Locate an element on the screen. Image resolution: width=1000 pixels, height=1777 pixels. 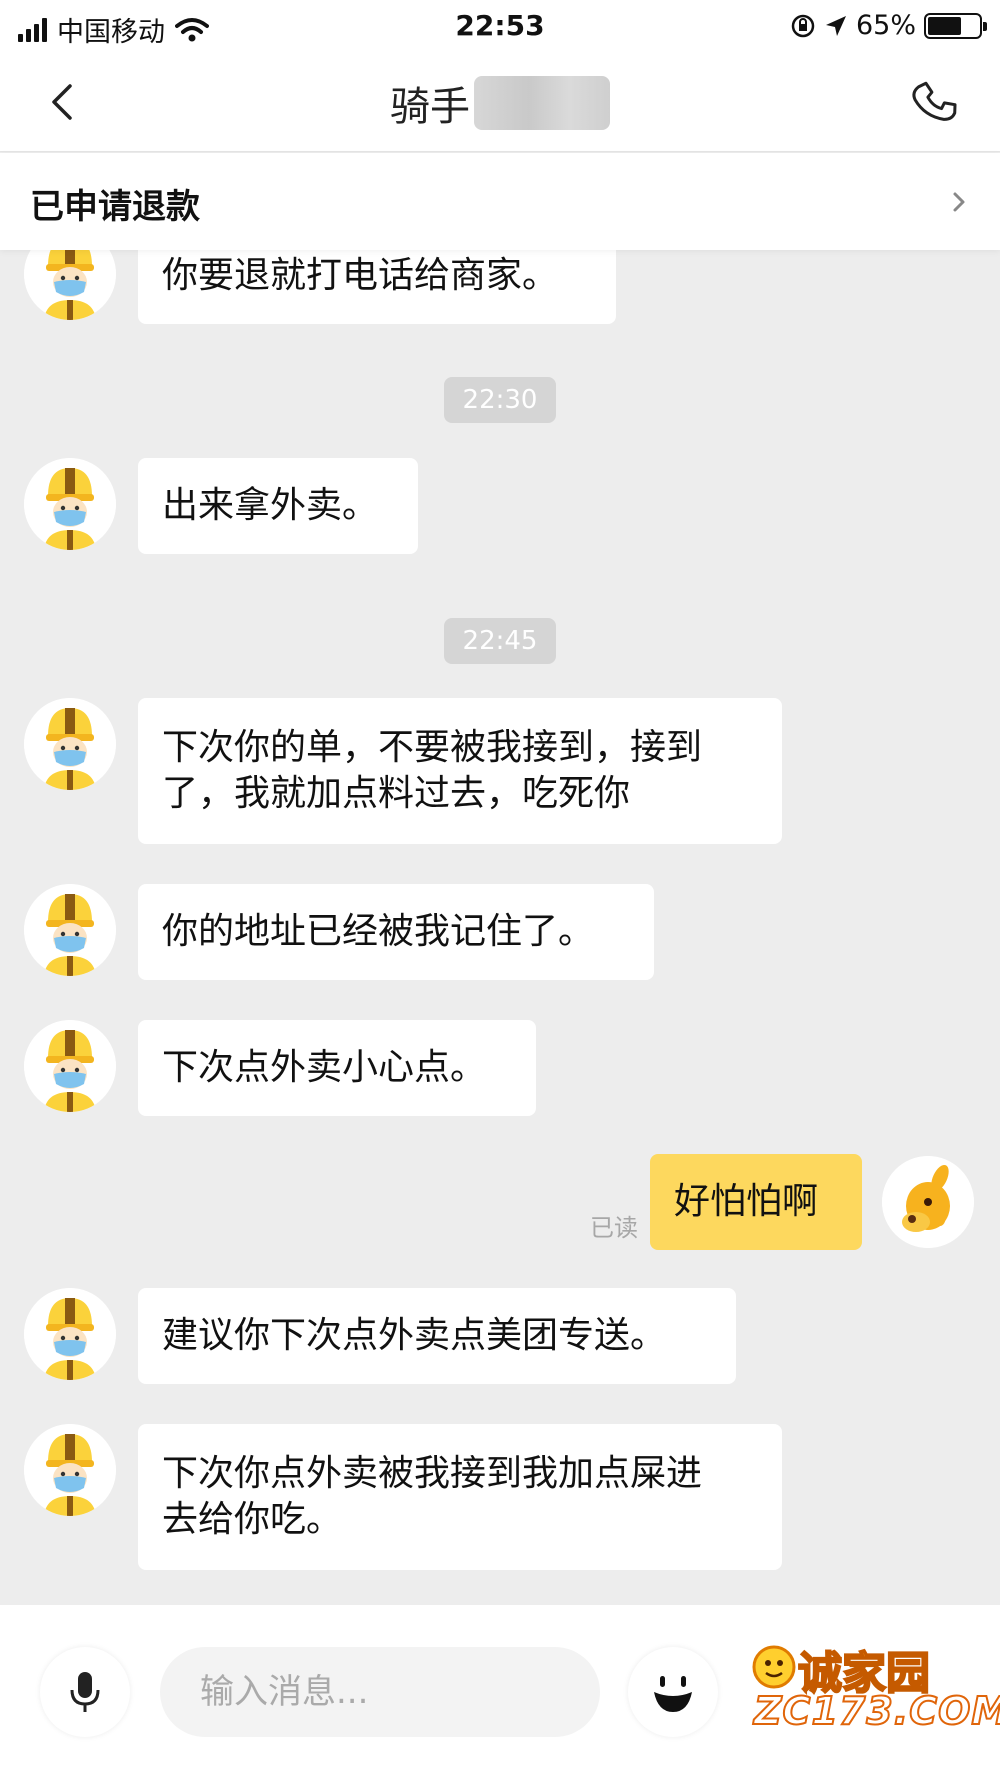
emoji-button is located at coordinates (673, 1692).